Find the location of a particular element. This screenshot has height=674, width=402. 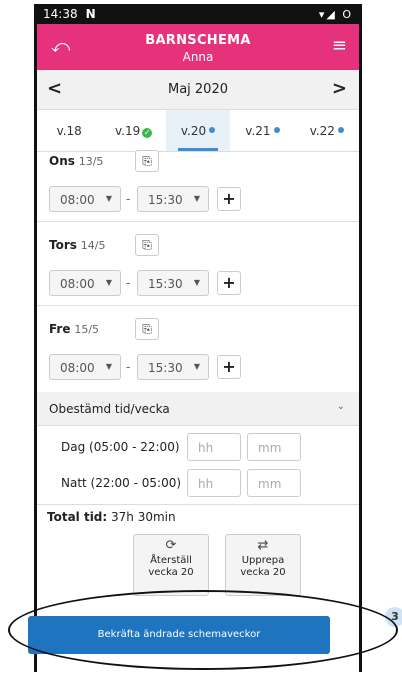

month-label: Maj 2020 is located at coordinates (197, 89).